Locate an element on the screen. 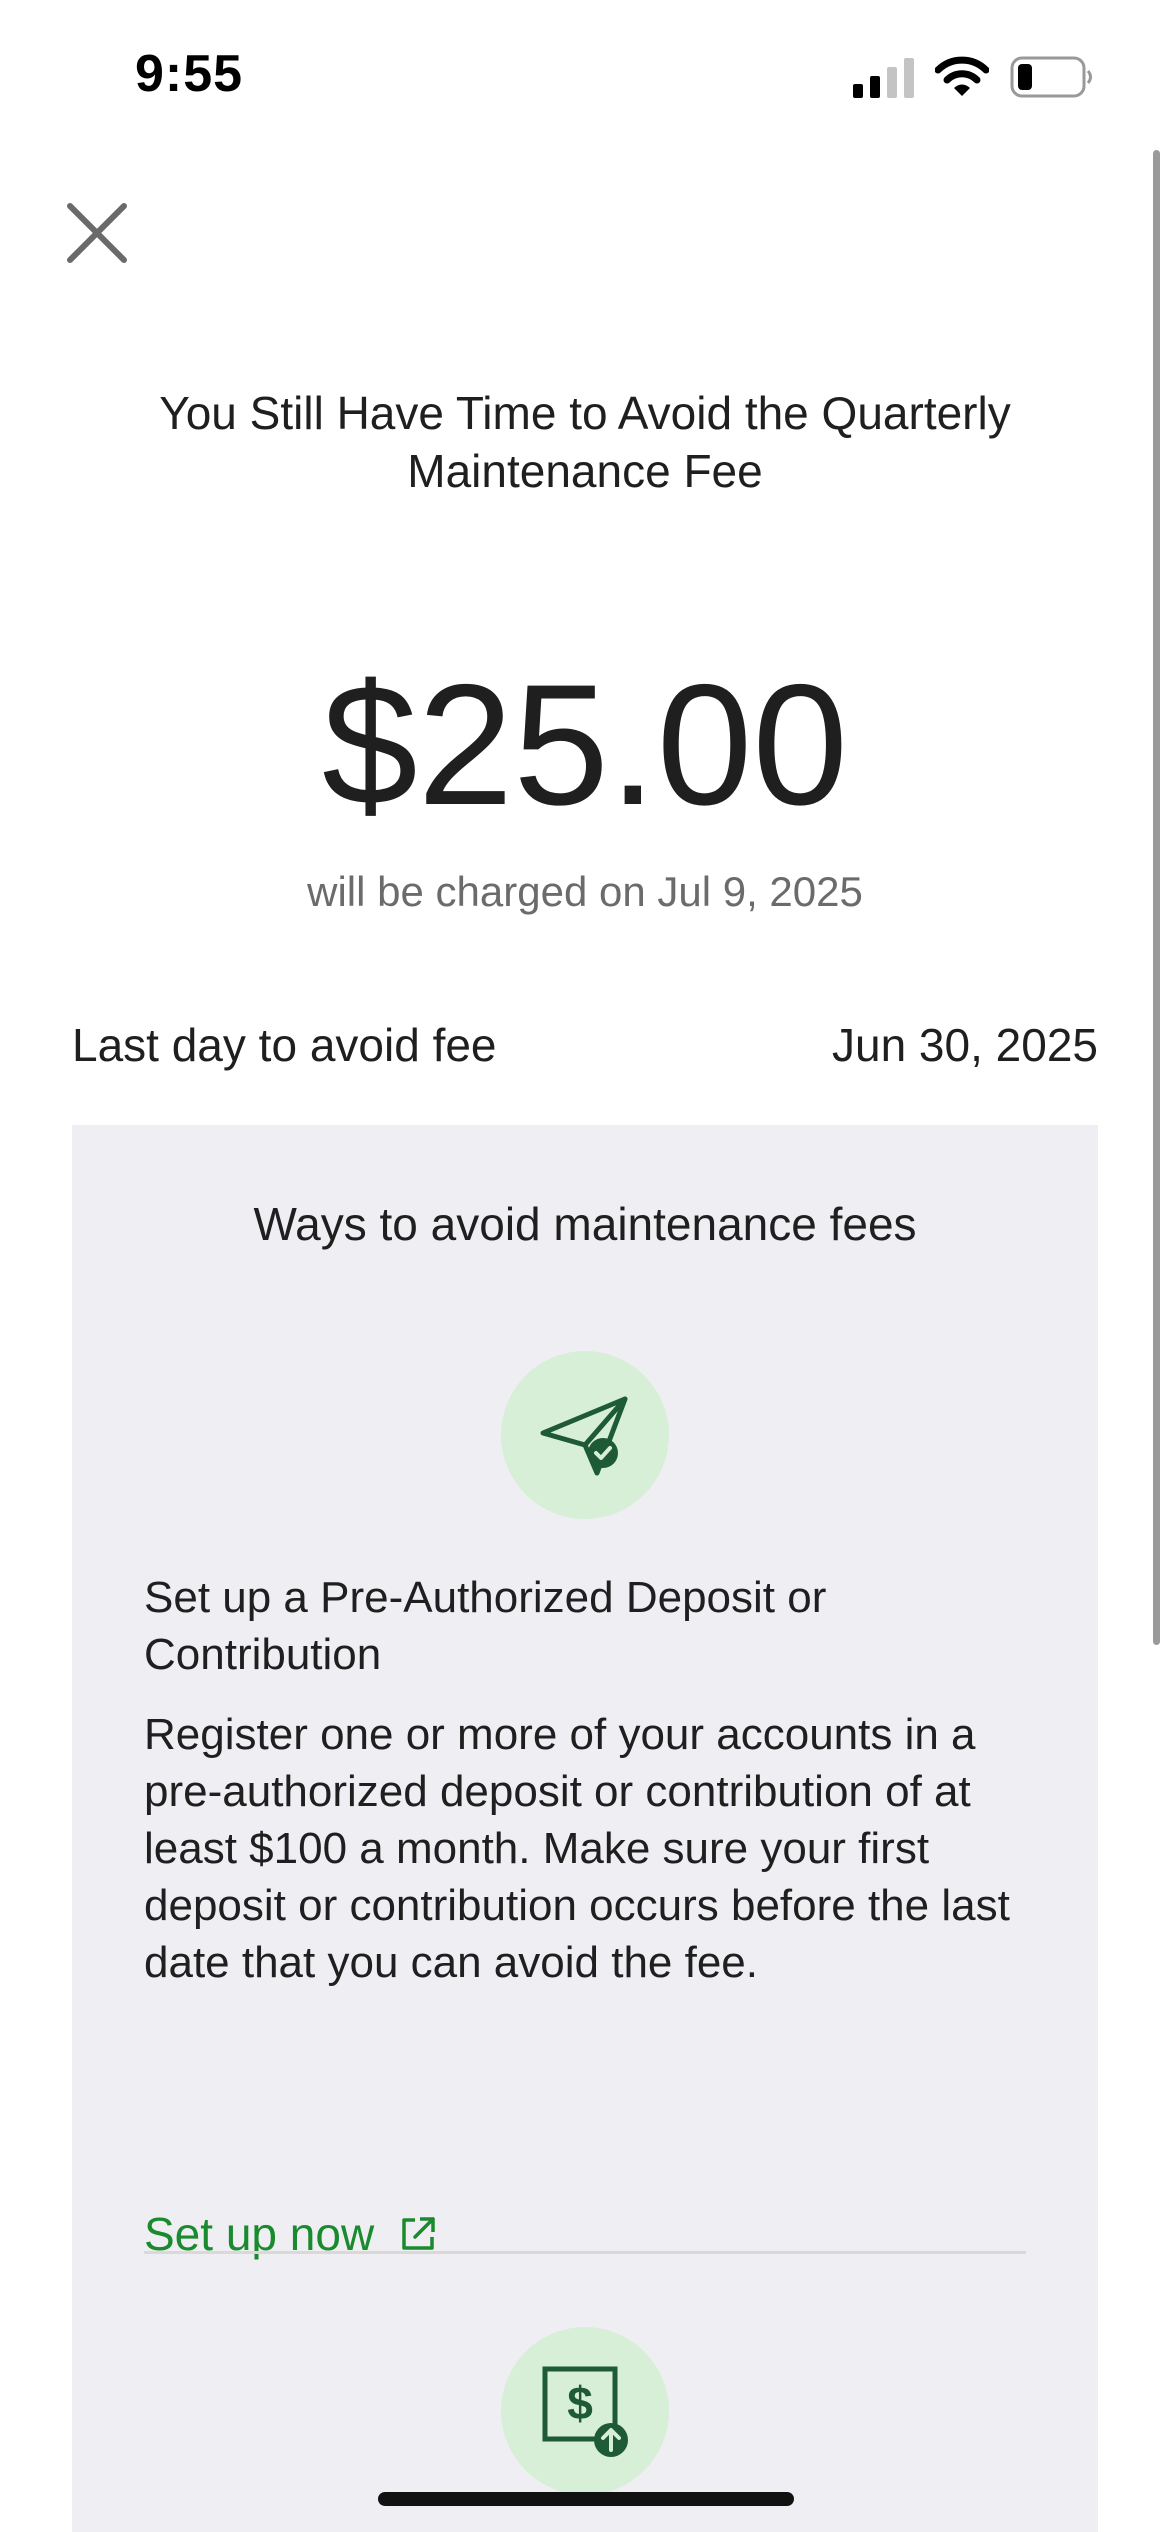 This screenshot has width=1170, height=2532. close-icon is located at coordinates (97, 233).